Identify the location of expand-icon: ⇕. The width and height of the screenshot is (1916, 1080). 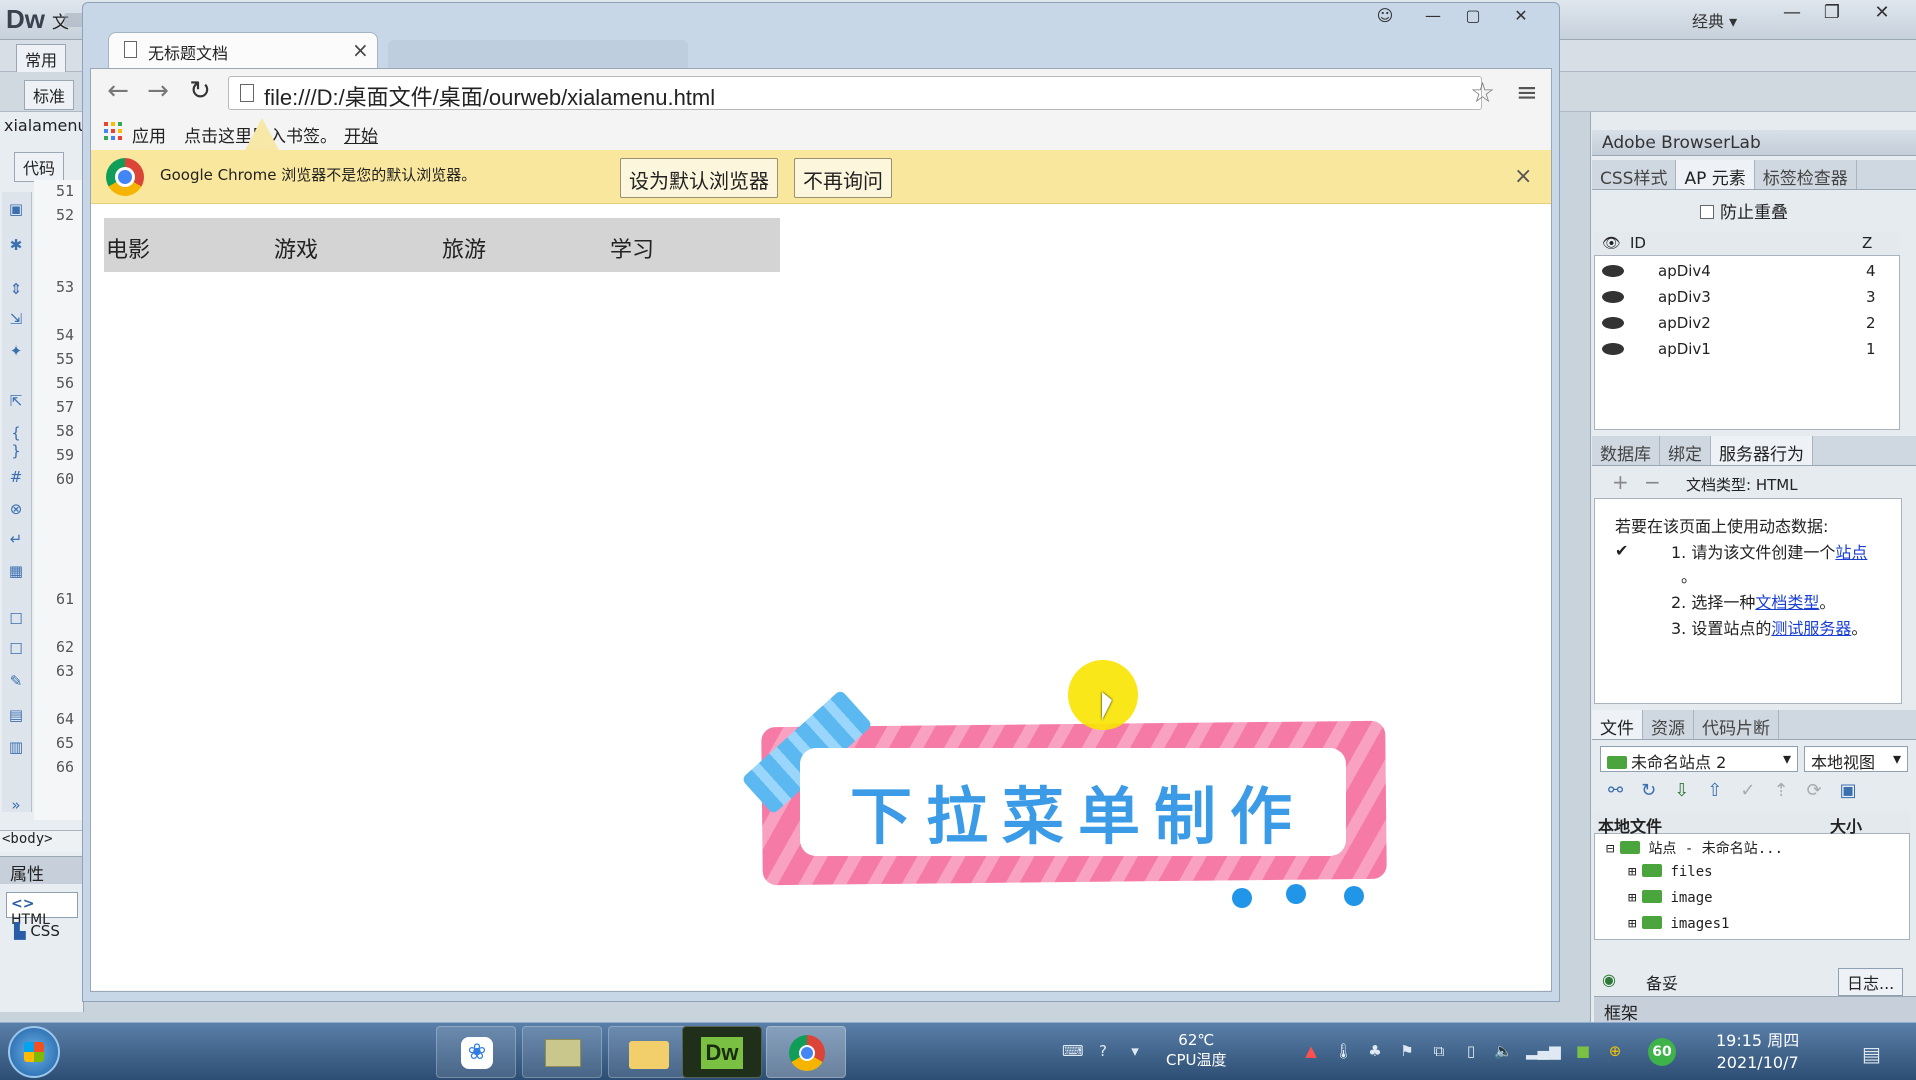
(16, 289).